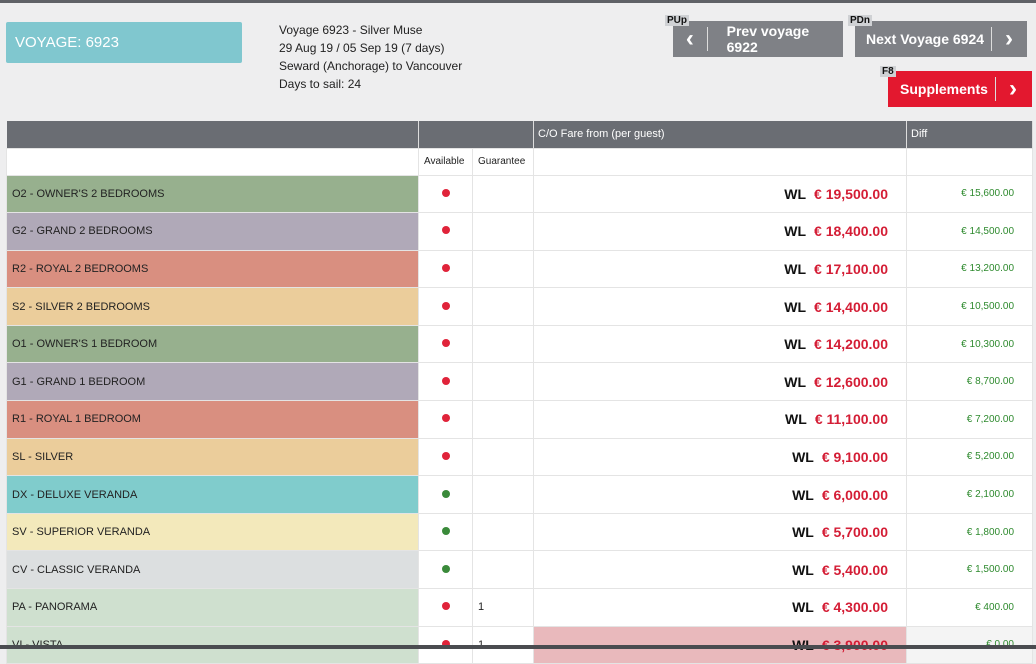 The image size is (1036, 664). I want to click on voyage-badge: VOYAGE: 6923, so click(124, 42).